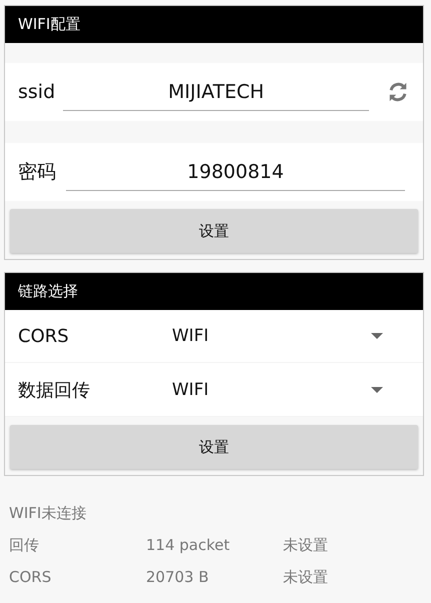 This screenshot has height=603, width=431. I want to click on ssid-field: MIJIATECH, so click(216, 92).